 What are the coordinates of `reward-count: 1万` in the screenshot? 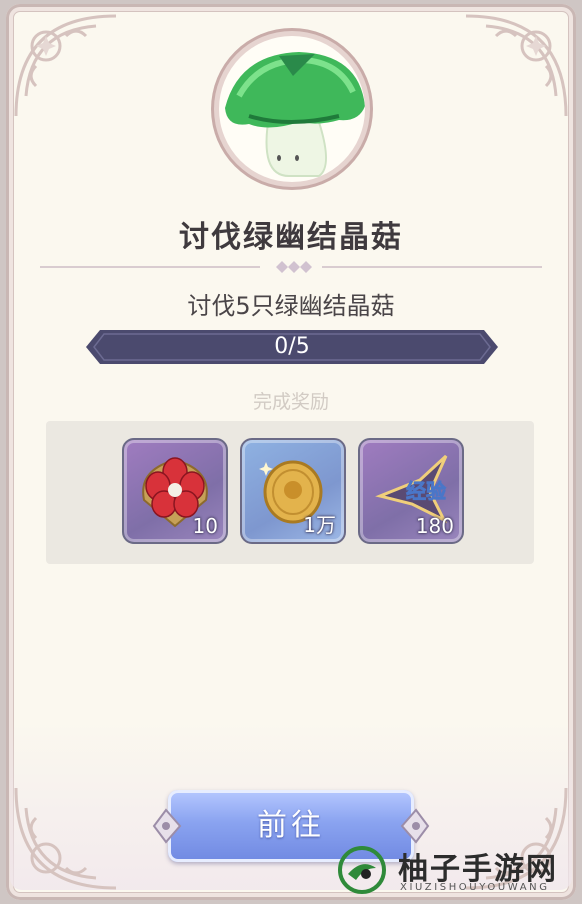 It's located at (319, 525).